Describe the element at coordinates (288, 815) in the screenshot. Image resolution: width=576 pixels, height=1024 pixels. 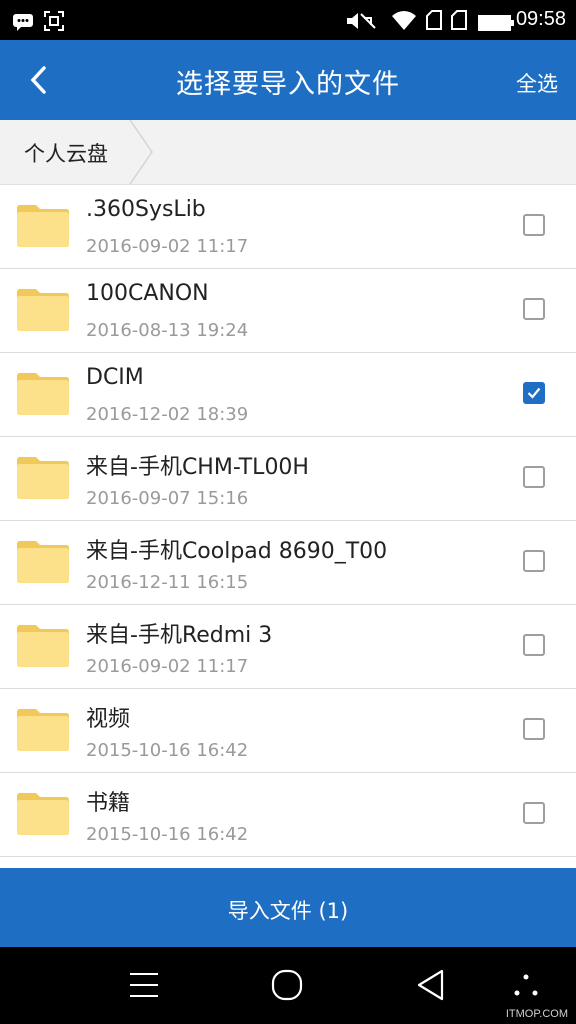
I see `file-row: 书籍 2015-10-16 16:42` at that location.